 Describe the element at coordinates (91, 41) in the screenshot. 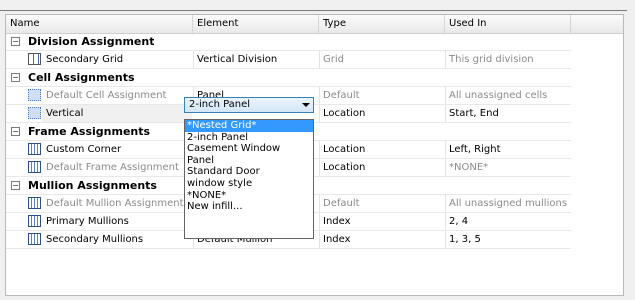

I see `group-label: Division Assignment` at that location.